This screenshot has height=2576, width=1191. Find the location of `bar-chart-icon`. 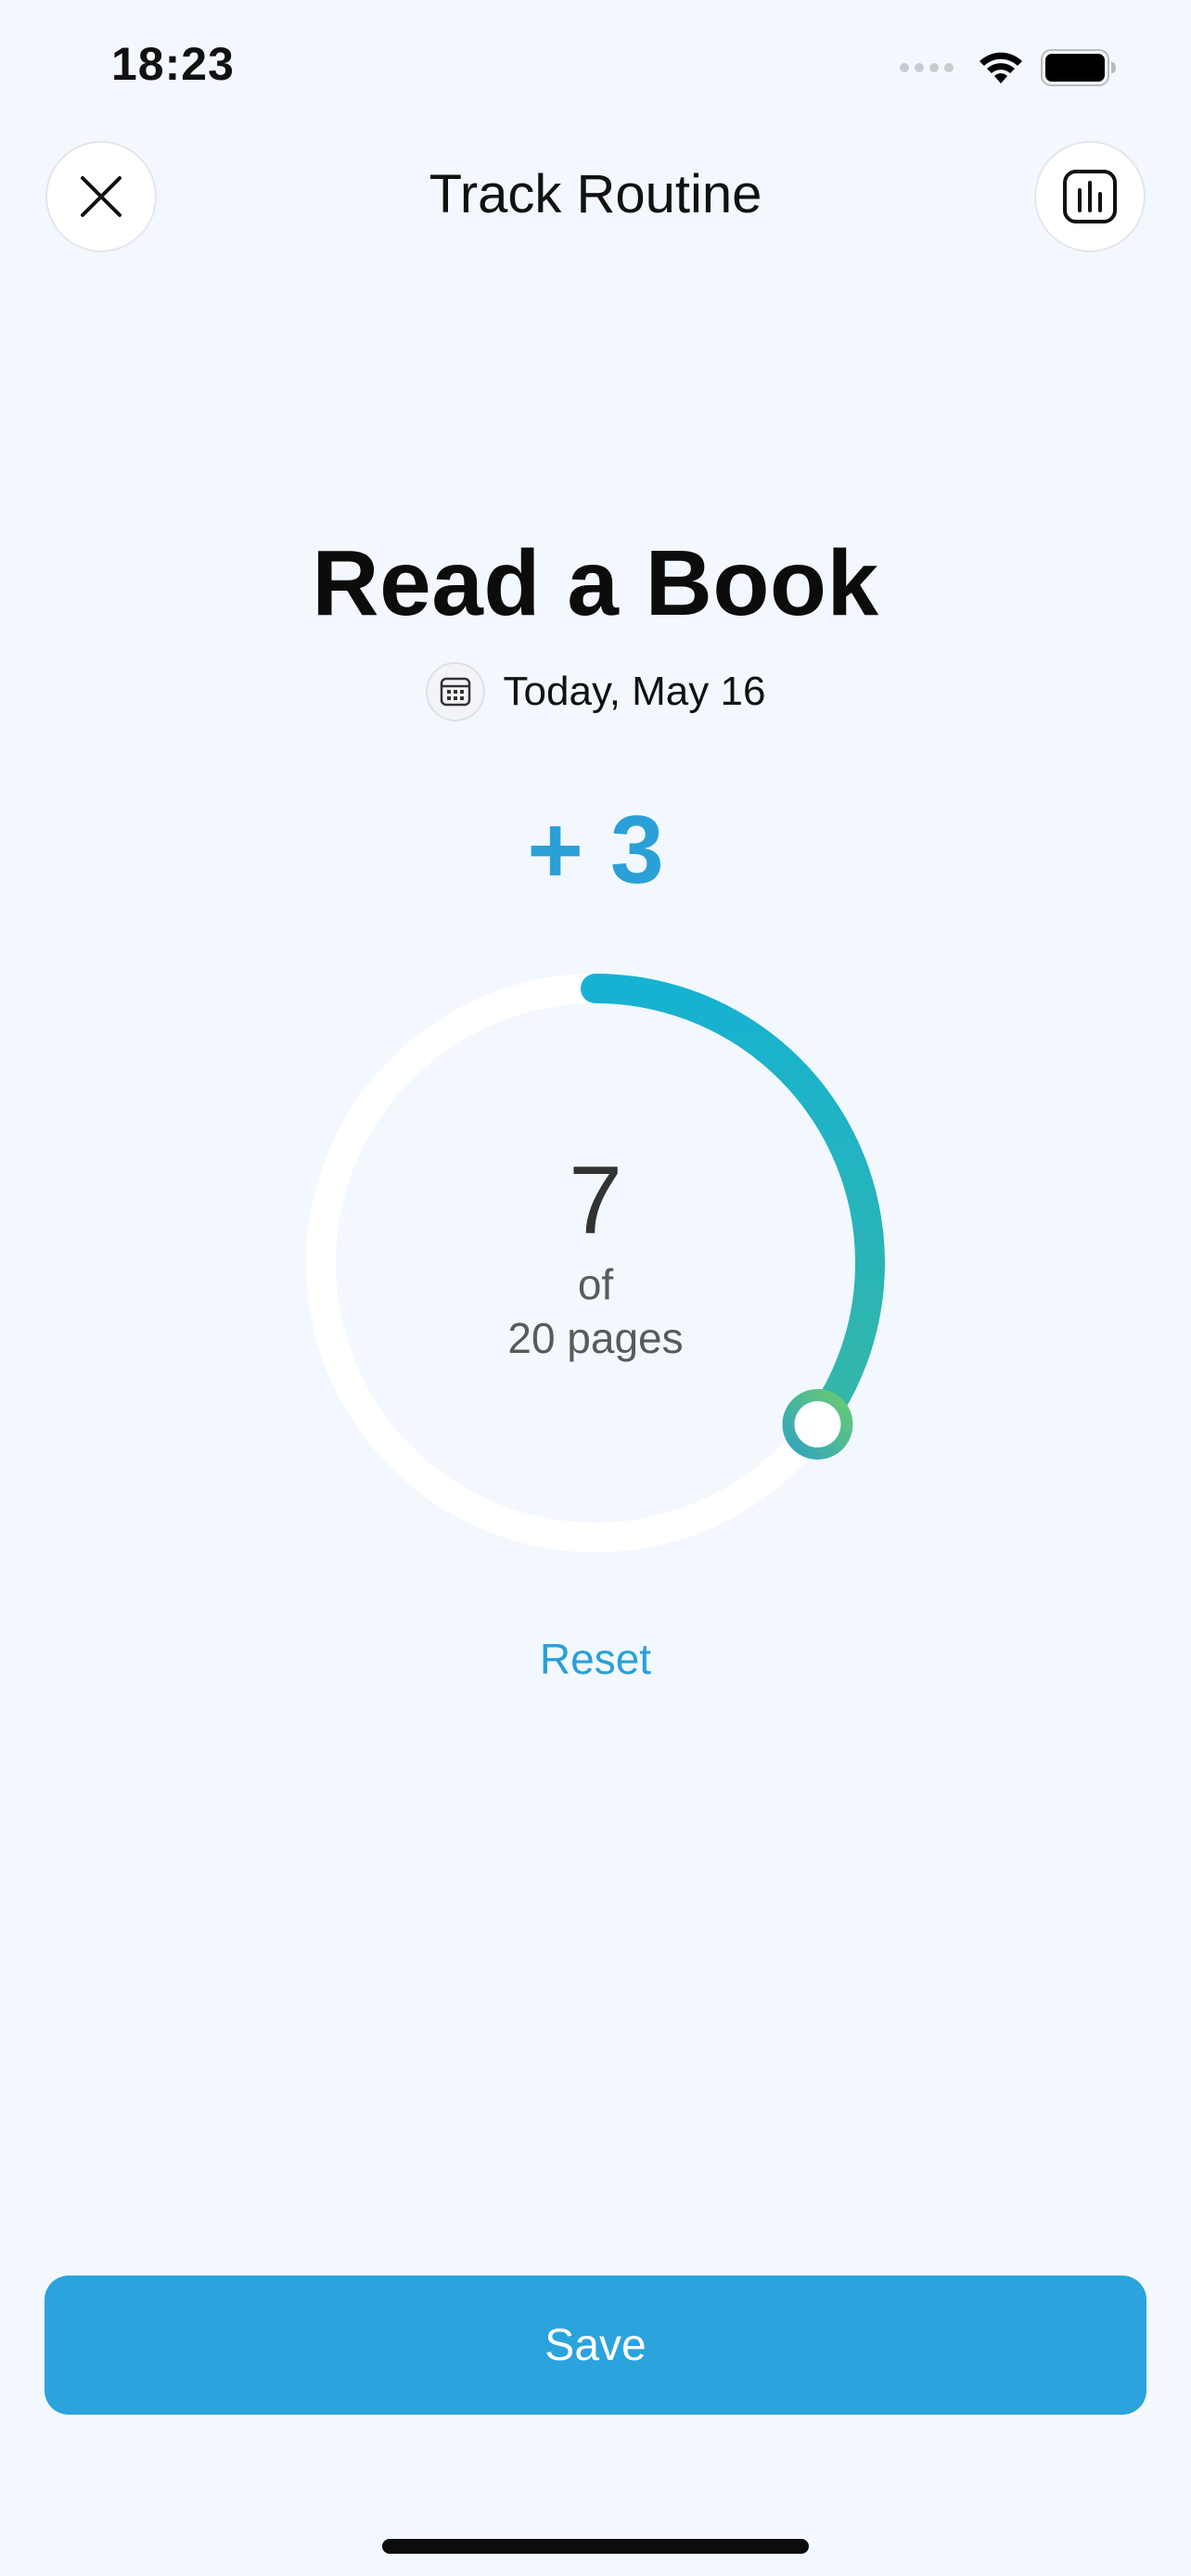

bar-chart-icon is located at coordinates (1090, 196).